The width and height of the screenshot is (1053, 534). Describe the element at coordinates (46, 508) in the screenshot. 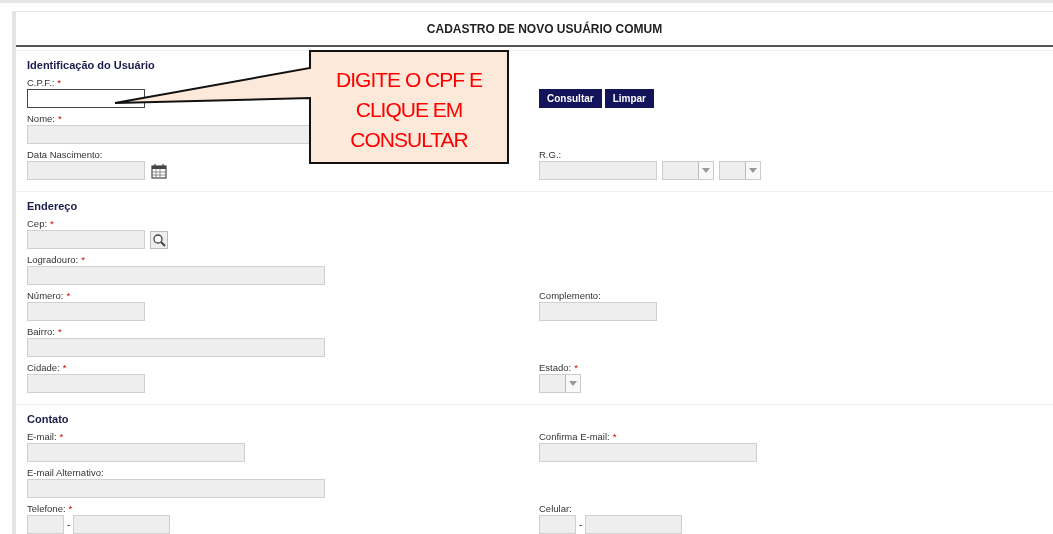

I see `field-label: Telefone:` at that location.